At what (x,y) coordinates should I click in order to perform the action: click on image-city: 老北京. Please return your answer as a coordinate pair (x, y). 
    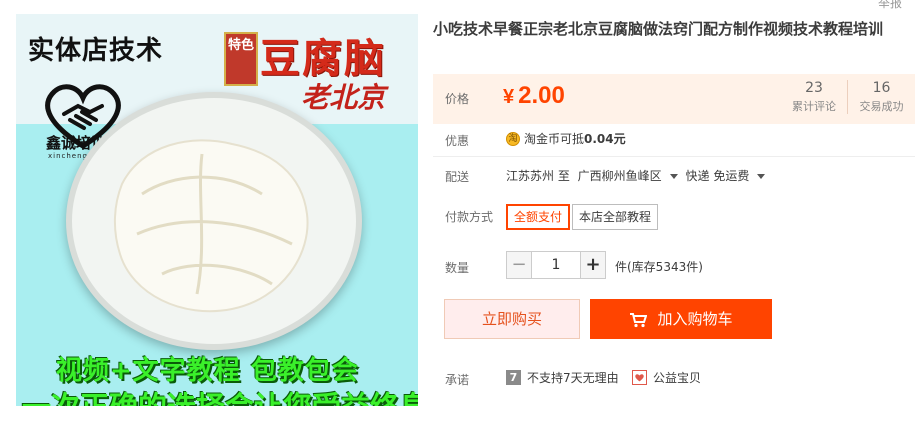
    Looking at the image, I should click on (343, 97).